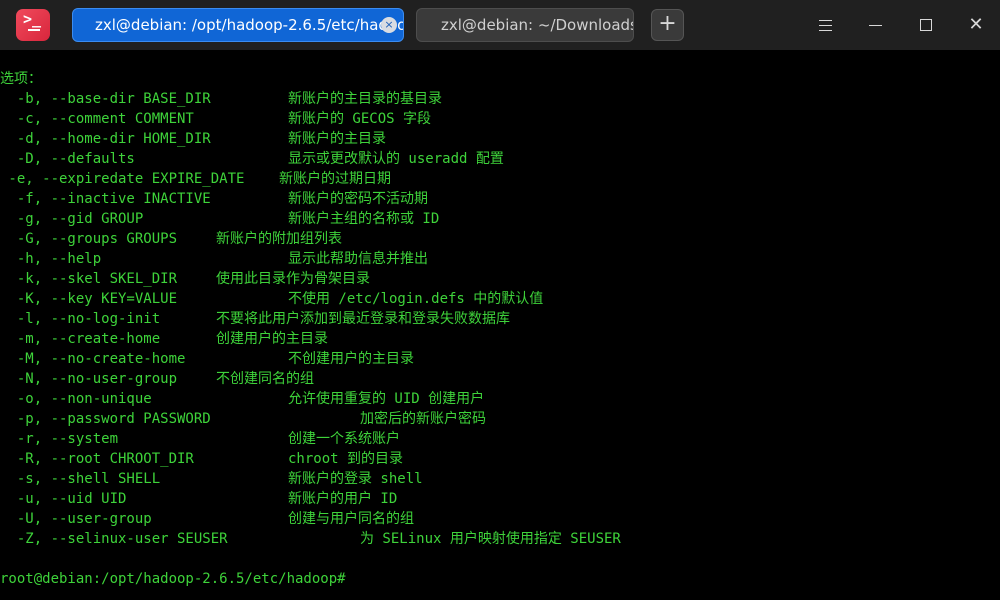 Image resolution: width=1000 pixels, height=600 pixels. Describe the element at coordinates (219, 219) in the screenshot. I see `option-line: -g, --gid GROUP 新账户主组的名称或 ID` at that location.